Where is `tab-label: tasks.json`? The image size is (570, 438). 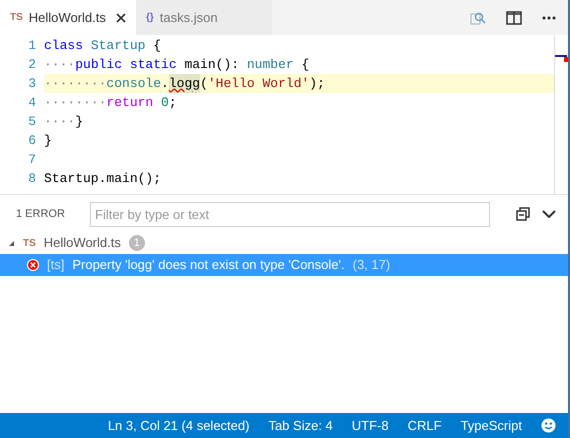
tab-label: tasks.json is located at coordinates (189, 17).